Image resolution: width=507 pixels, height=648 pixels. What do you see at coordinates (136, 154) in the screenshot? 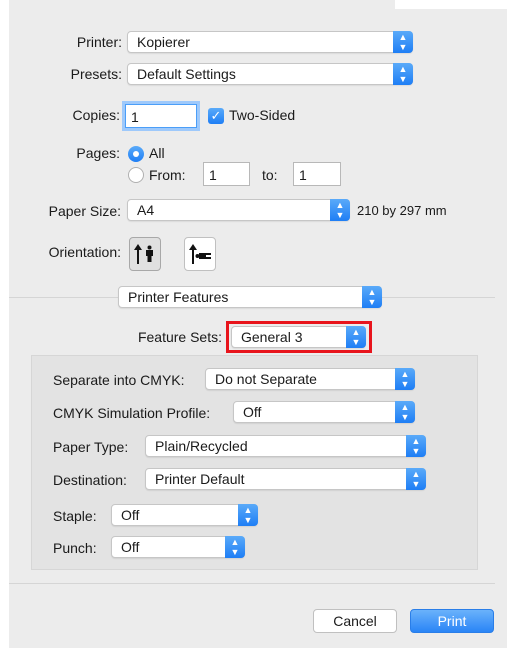
I see `pages-all-radio` at bounding box center [136, 154].